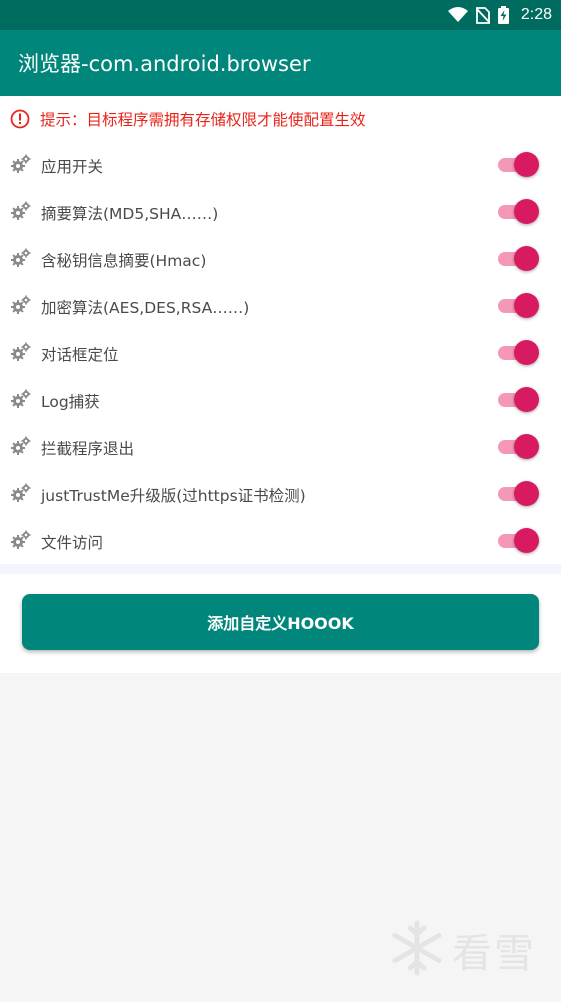  I want to click on setting-label: 加密算法(AES,DES,RSA……), so click(145, 307).